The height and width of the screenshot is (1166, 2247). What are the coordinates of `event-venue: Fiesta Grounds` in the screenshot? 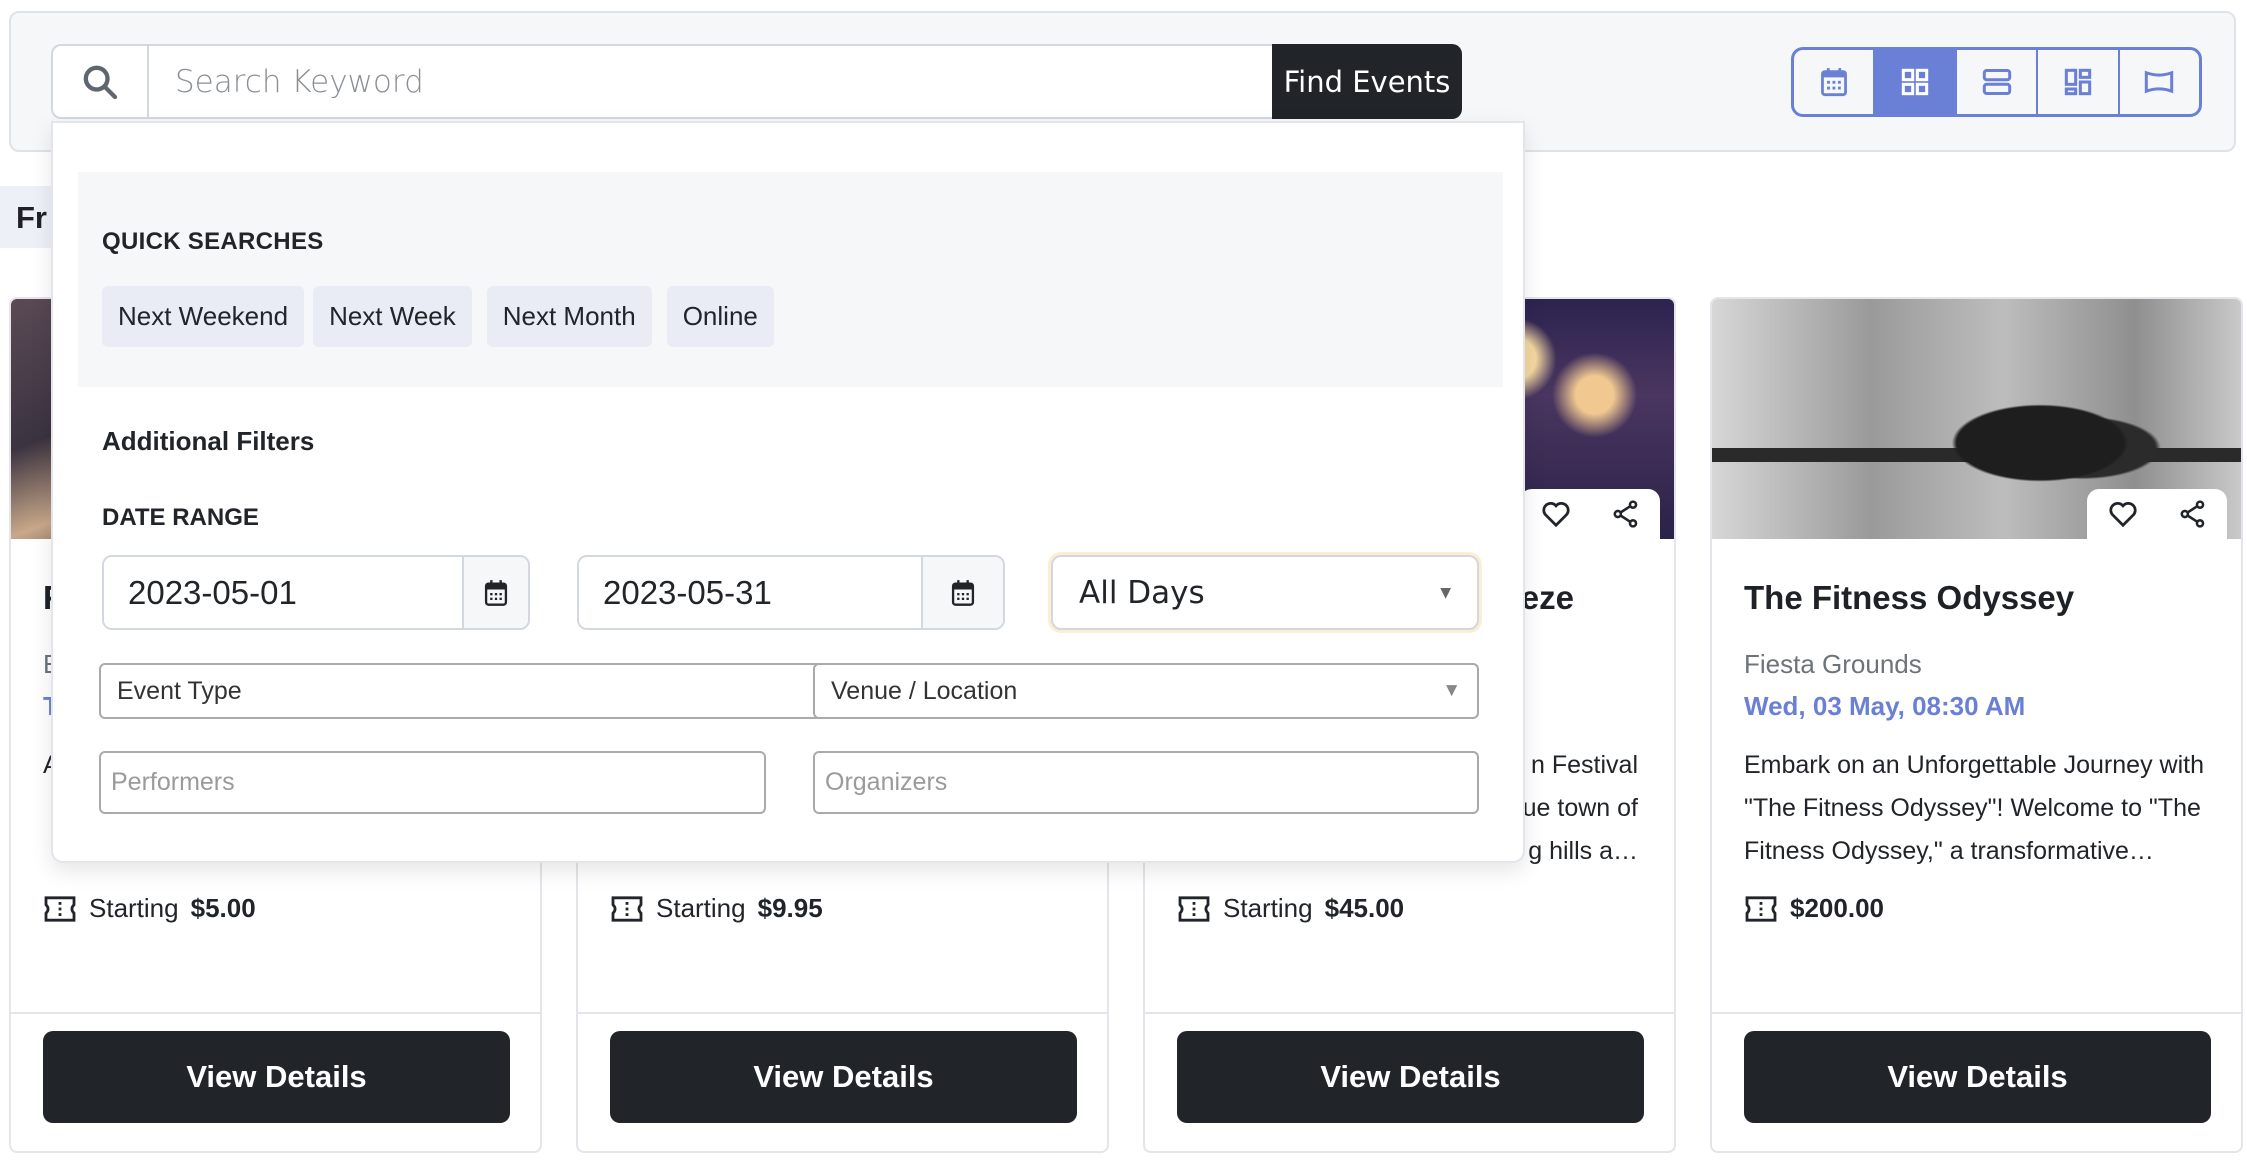 It's located at (1833, 664).